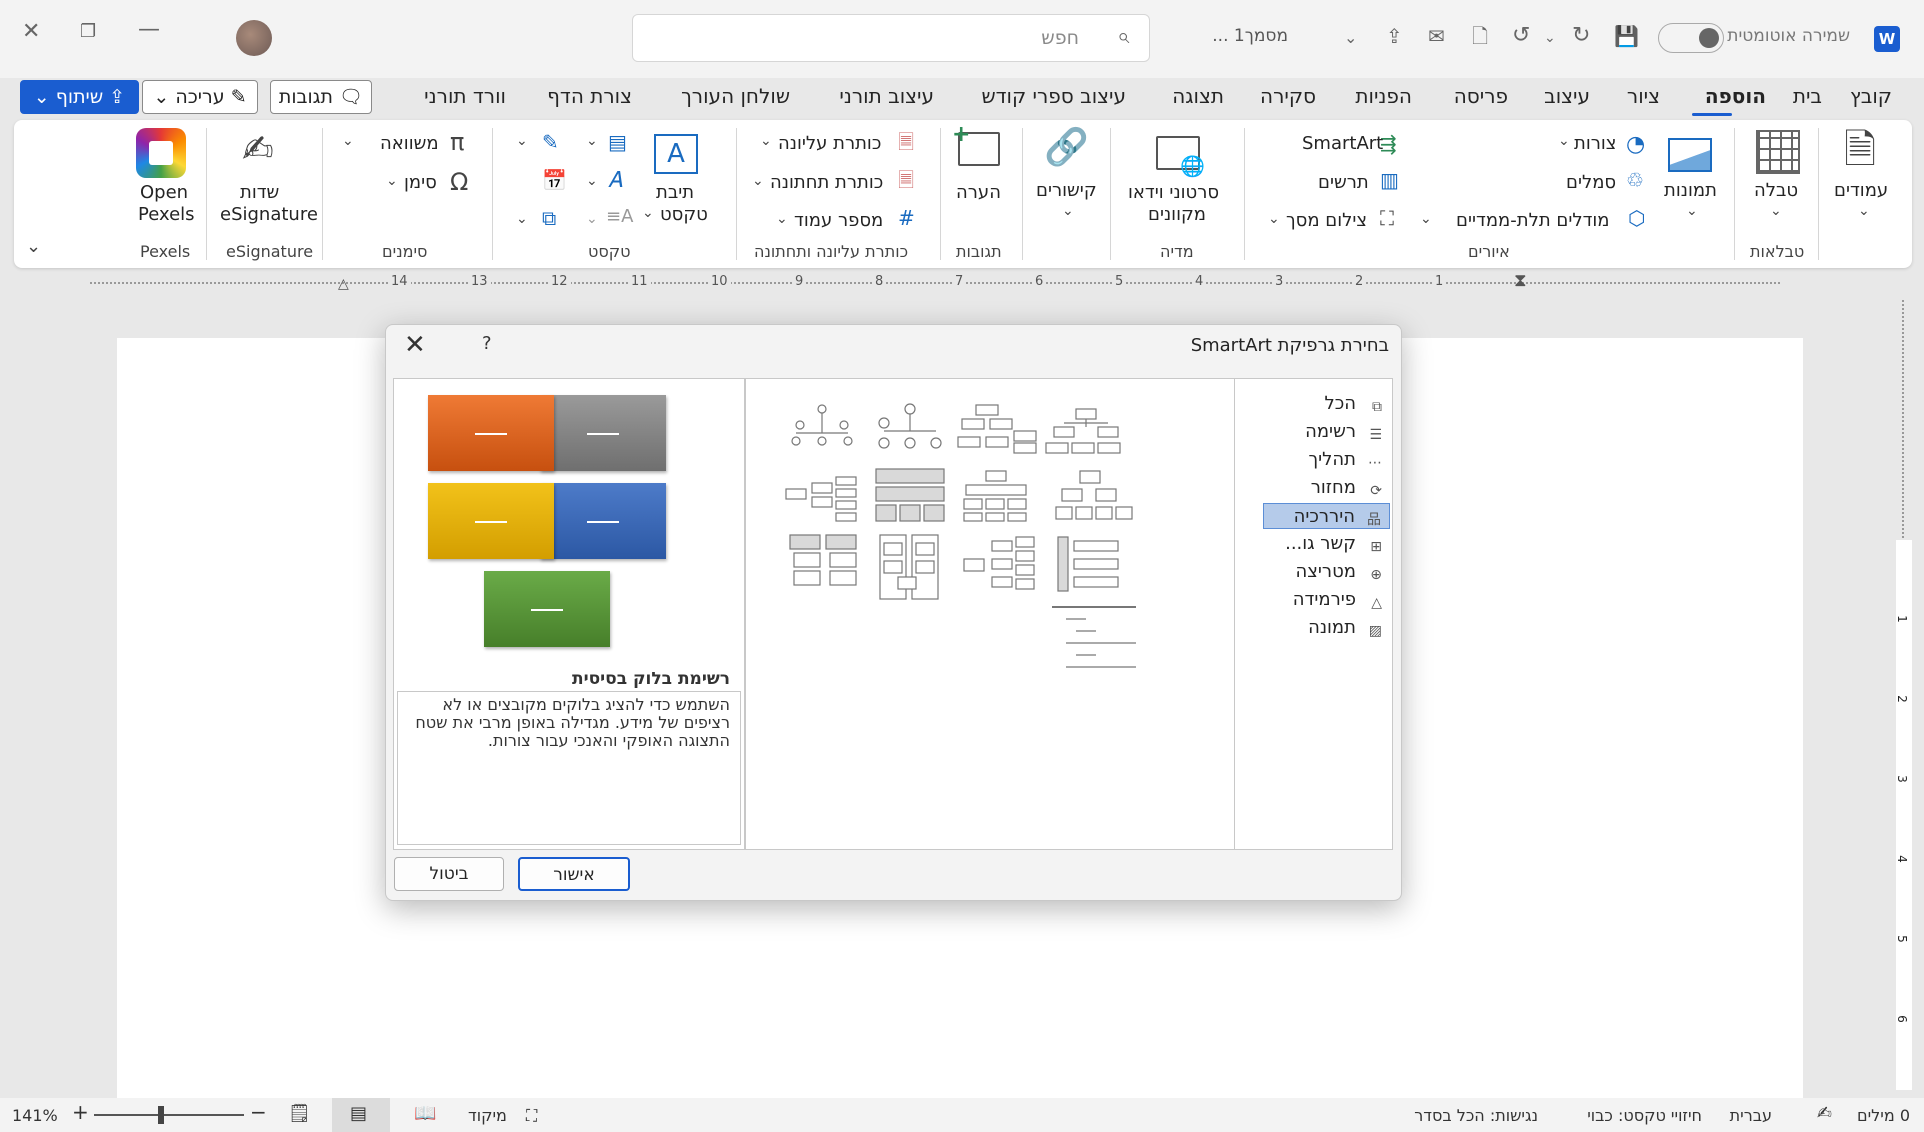  Describe the element at coordinates (31, 32) in the screenshot. I see `close-window-icon: ✕` at that location.